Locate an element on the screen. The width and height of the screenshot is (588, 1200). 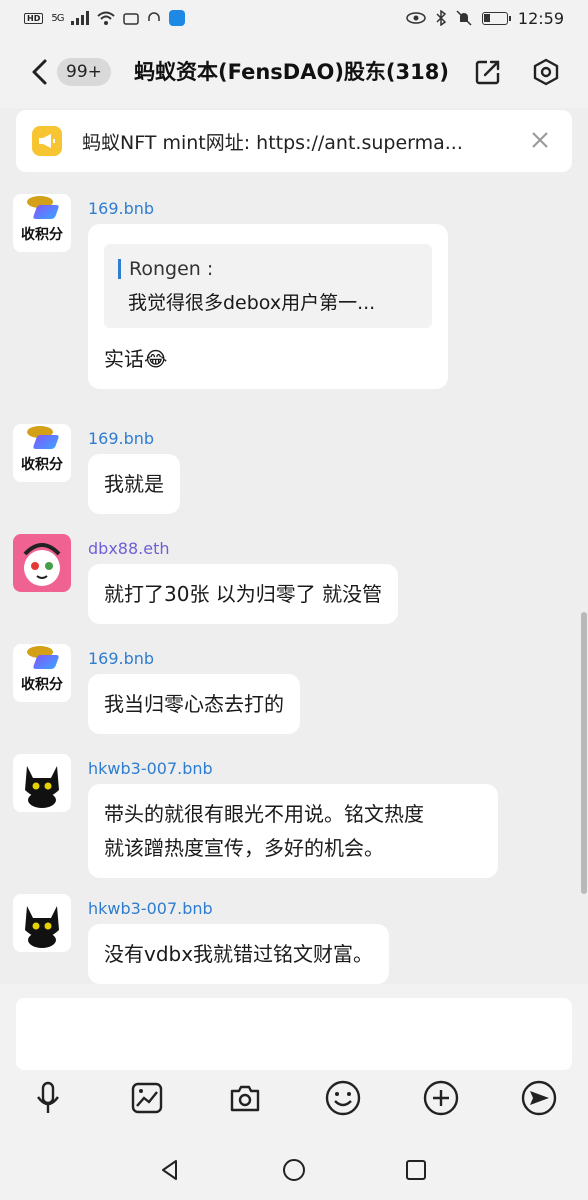
chat-header: 99+ 蚂蚁资本(FensDAO)股东(318) is located at coordinates (294, 72).